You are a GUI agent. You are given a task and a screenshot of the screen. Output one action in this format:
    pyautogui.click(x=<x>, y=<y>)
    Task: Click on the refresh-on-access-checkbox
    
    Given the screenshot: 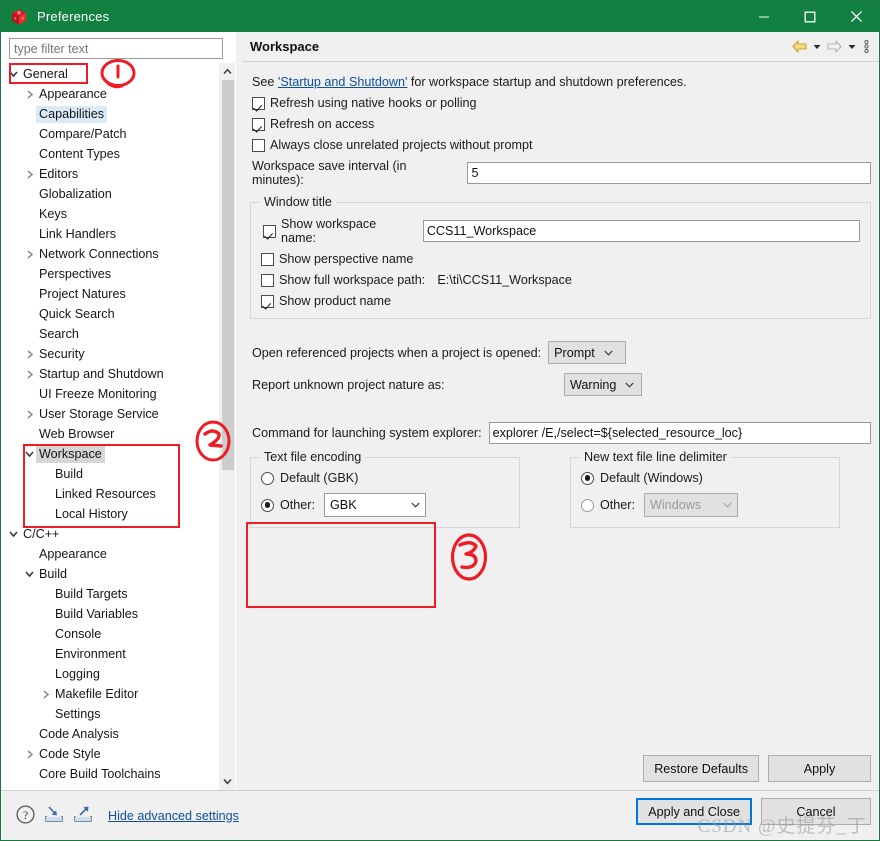 What is the action you would take?
    pyautogui.click(x=258, y=124)
    